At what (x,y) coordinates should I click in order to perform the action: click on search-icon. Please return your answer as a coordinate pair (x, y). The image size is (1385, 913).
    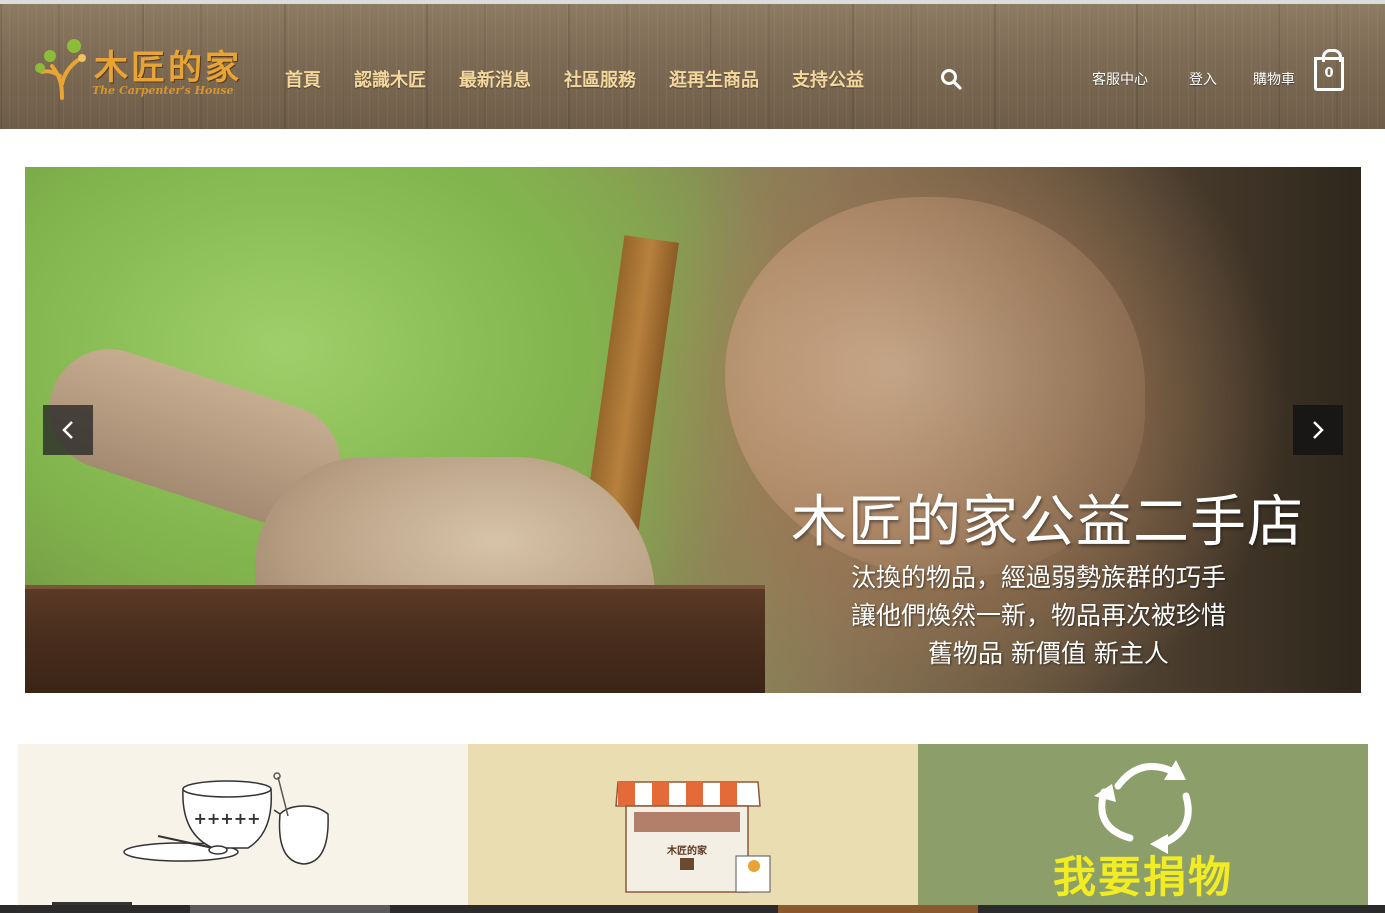
    Looking at the image, I should click on (951, 79).